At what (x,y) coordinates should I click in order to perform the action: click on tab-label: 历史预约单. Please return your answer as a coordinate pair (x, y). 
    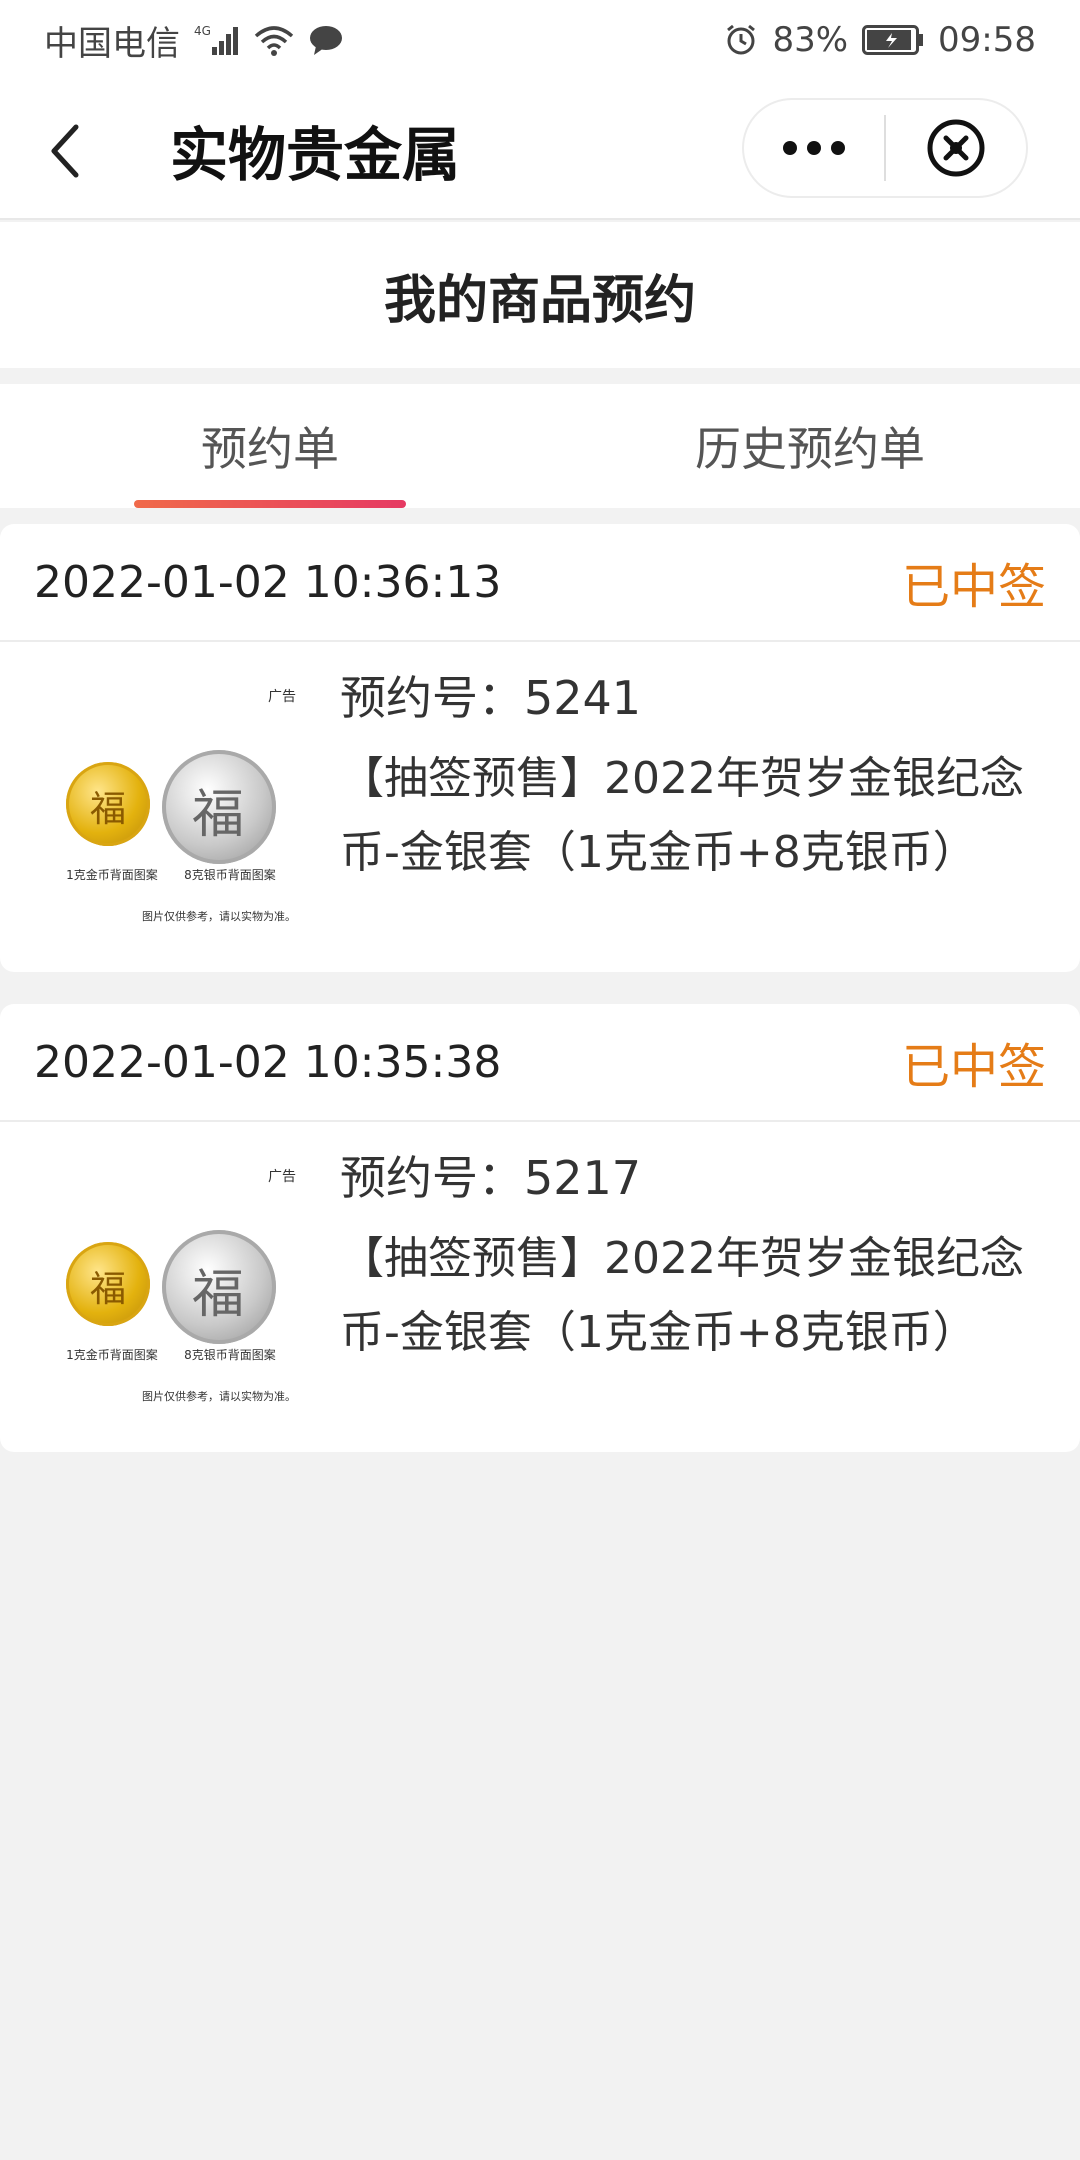
    Looking at the image, I should click on (810, 449).